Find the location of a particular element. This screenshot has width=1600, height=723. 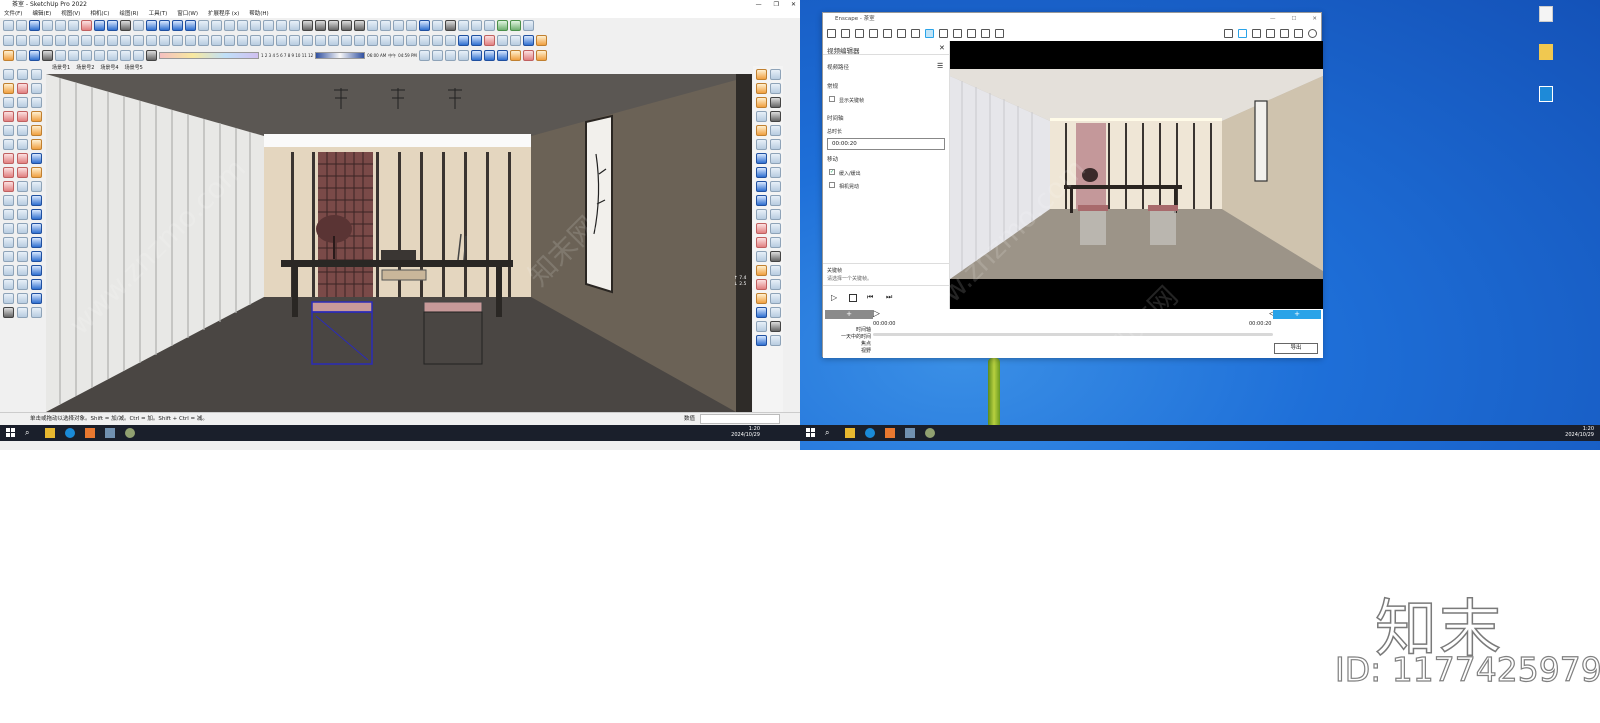

eye-icon is located at coordinates (1284, 33).